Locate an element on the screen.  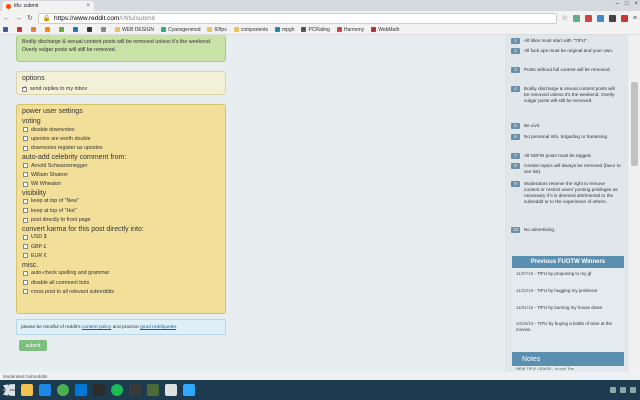
disable-bots-option: disable all comment bots is located at coordinates (121, 282).